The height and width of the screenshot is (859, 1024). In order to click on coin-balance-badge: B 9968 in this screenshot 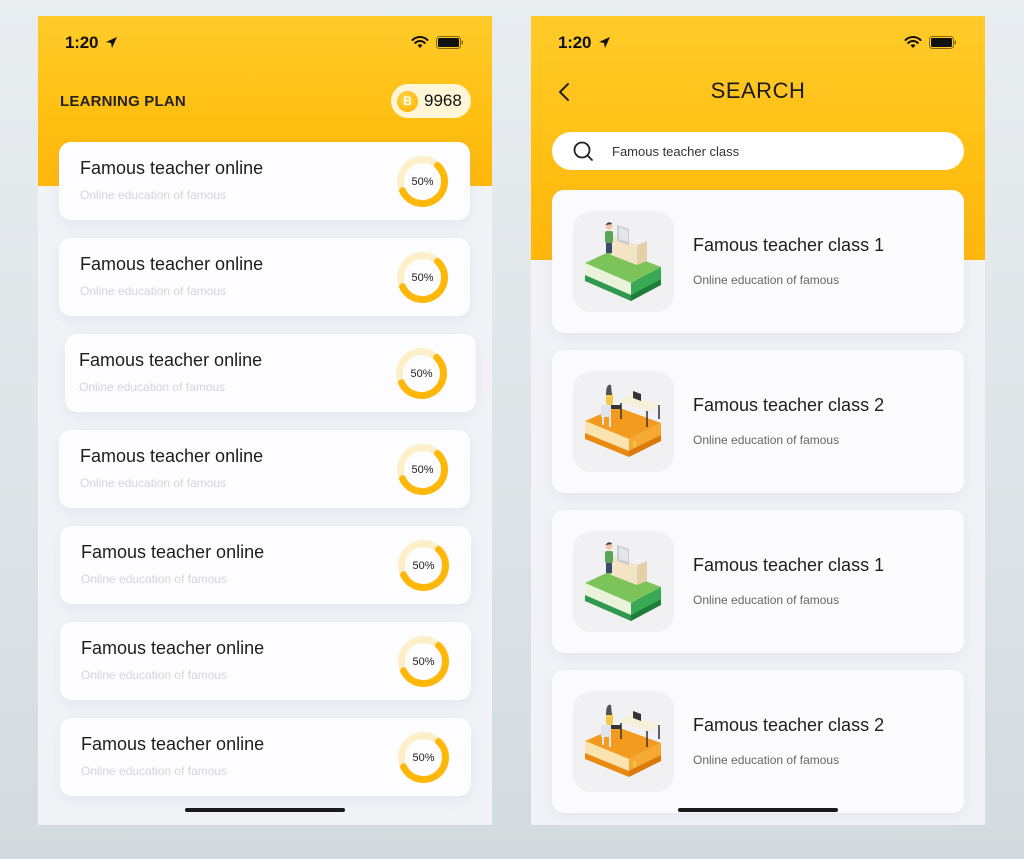, I will do `click(431, 101)`.